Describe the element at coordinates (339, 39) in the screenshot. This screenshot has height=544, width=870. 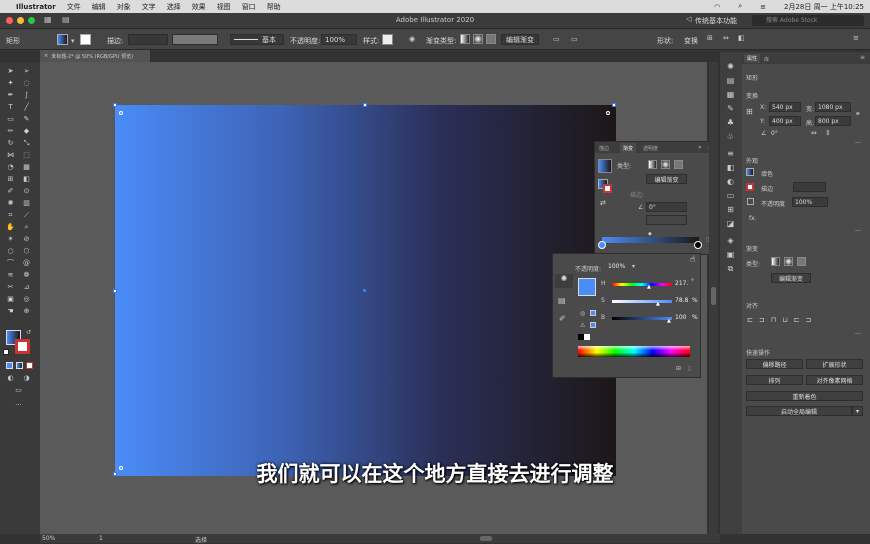
I see `opacity-field: 100%` at that location.